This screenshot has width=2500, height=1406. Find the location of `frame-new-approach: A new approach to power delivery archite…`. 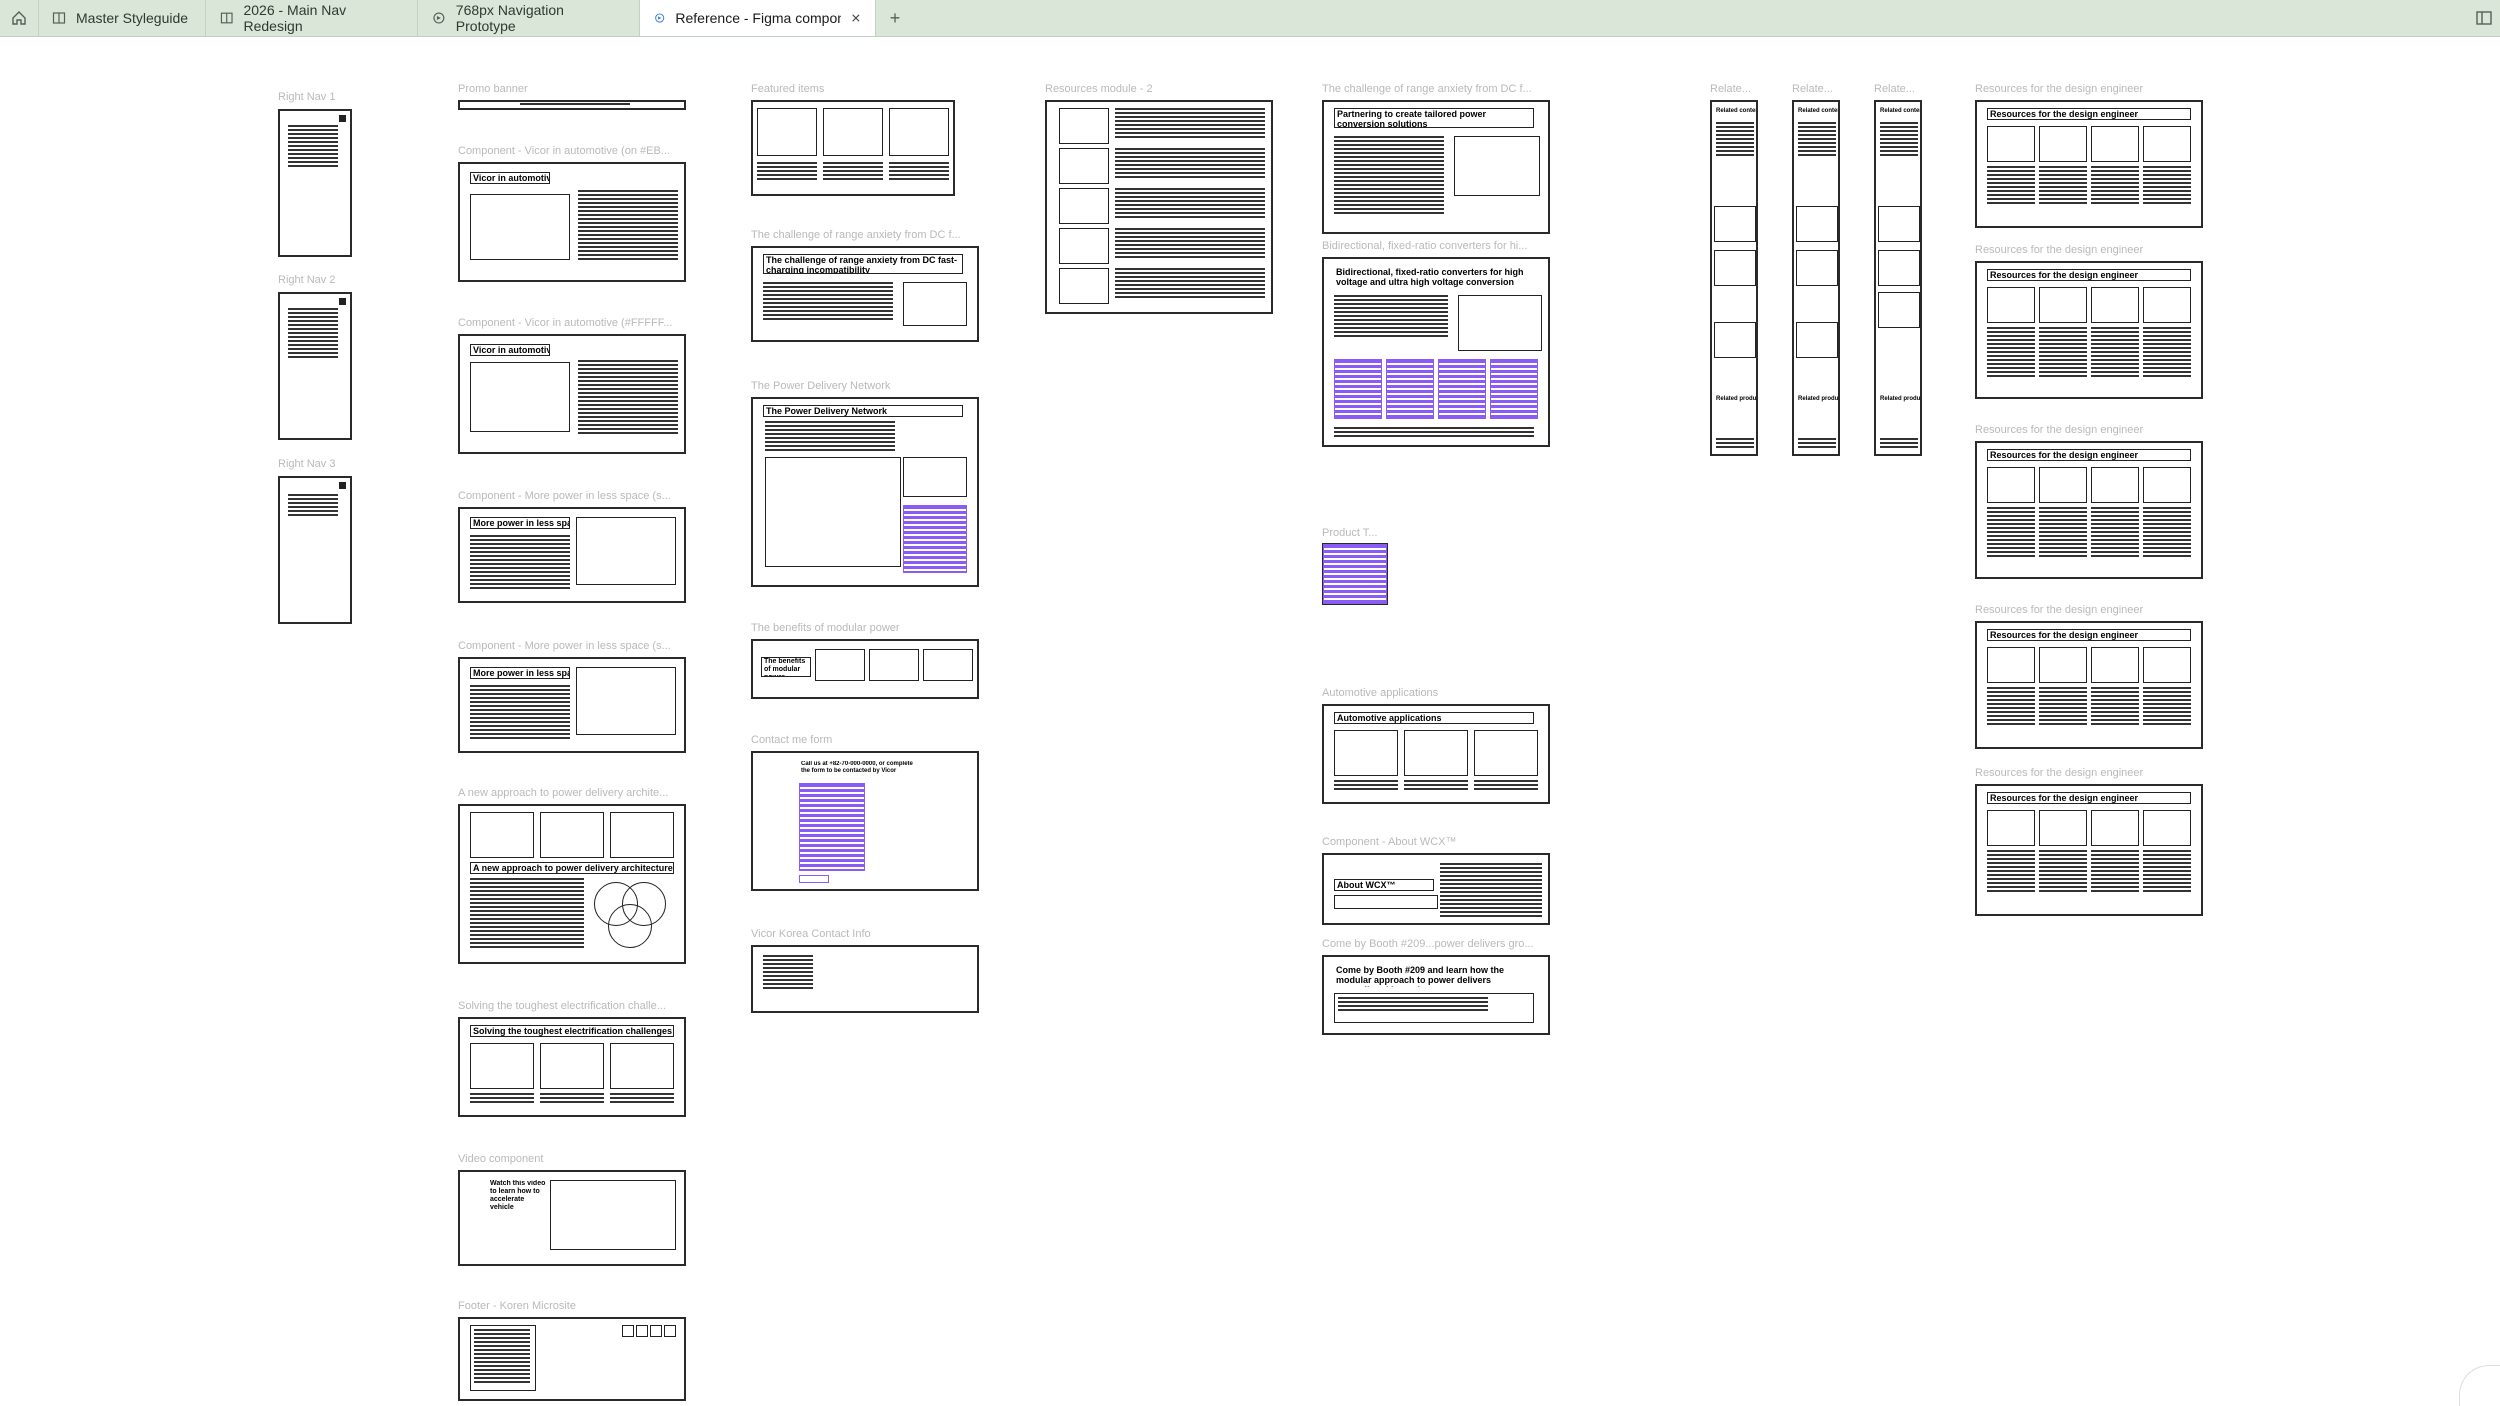

frame-new-approach: A new approach to power delivery archite… is located at coordinates (572, 884).